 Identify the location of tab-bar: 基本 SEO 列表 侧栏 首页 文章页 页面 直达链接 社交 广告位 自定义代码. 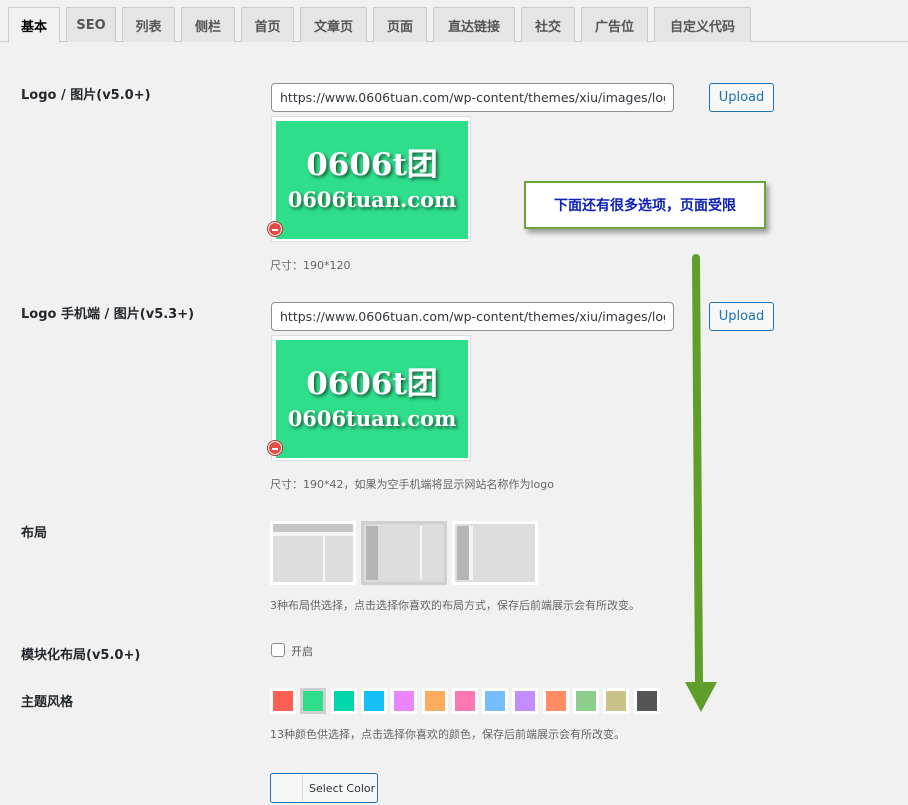
(454, 21).